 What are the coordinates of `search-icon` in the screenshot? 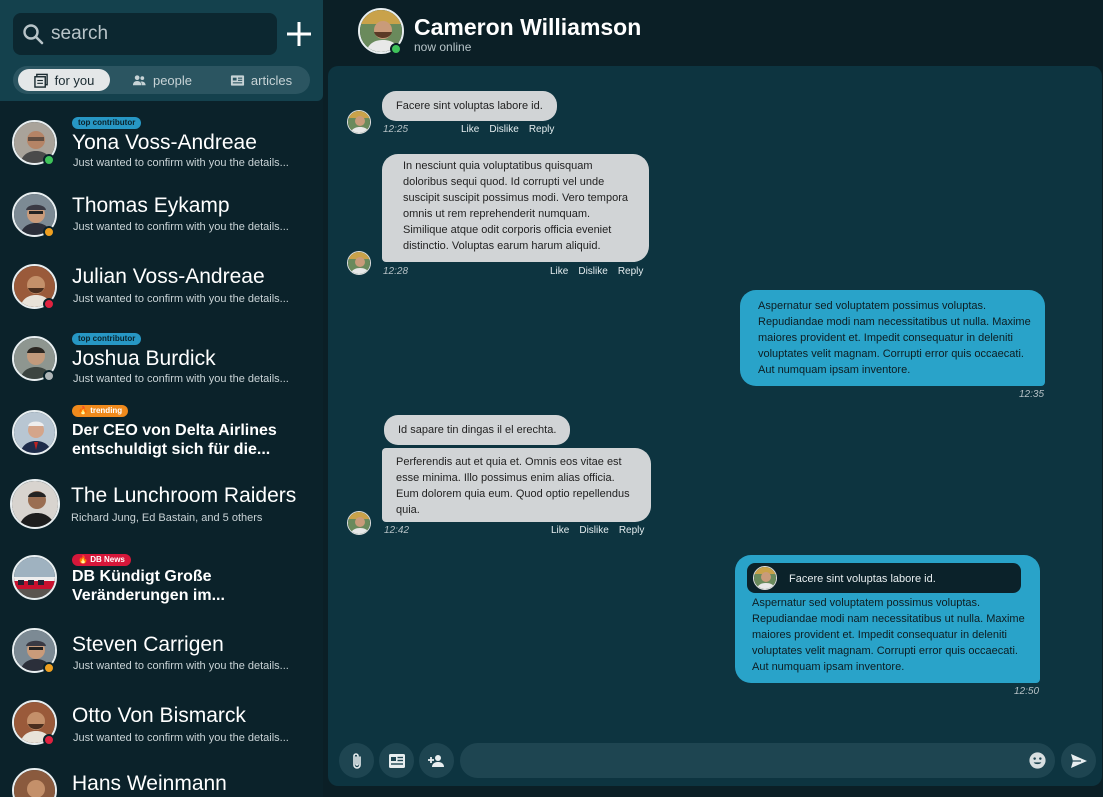 It's located at (33, 34).